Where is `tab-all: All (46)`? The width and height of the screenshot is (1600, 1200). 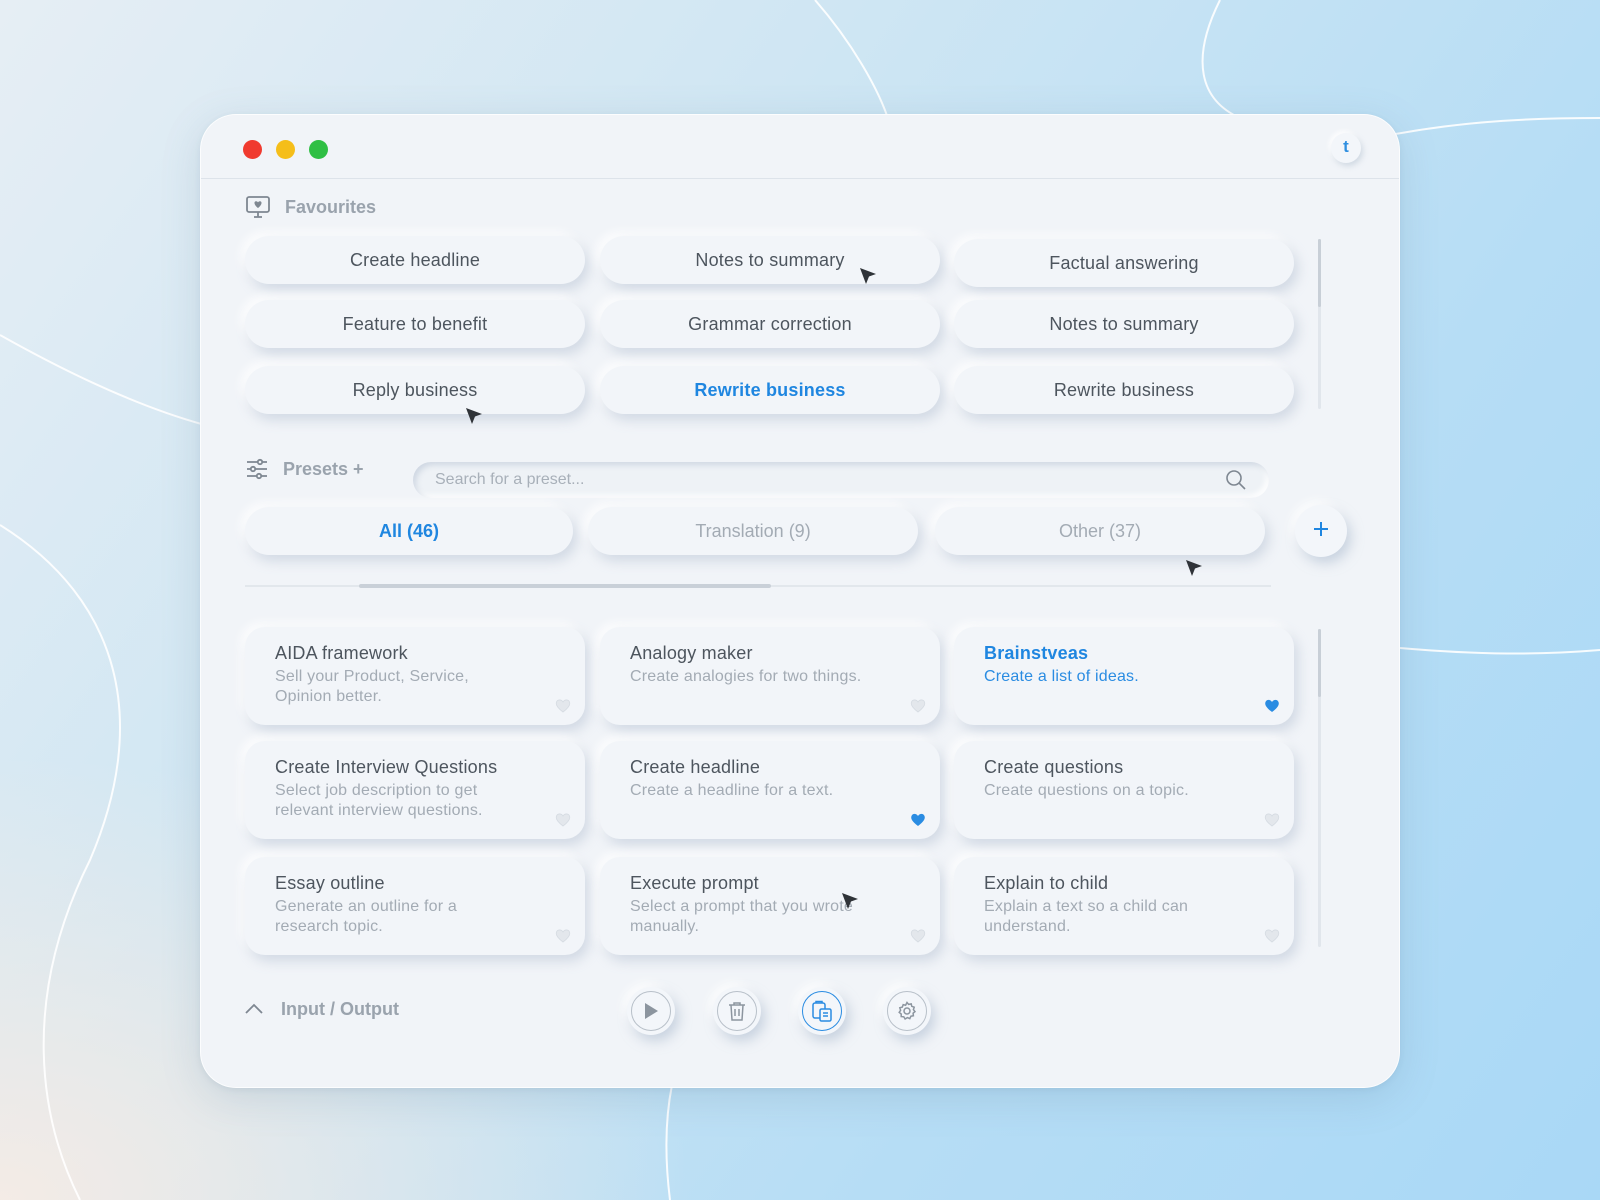 tab-all: All (46) is located at coordinates (409, 531).